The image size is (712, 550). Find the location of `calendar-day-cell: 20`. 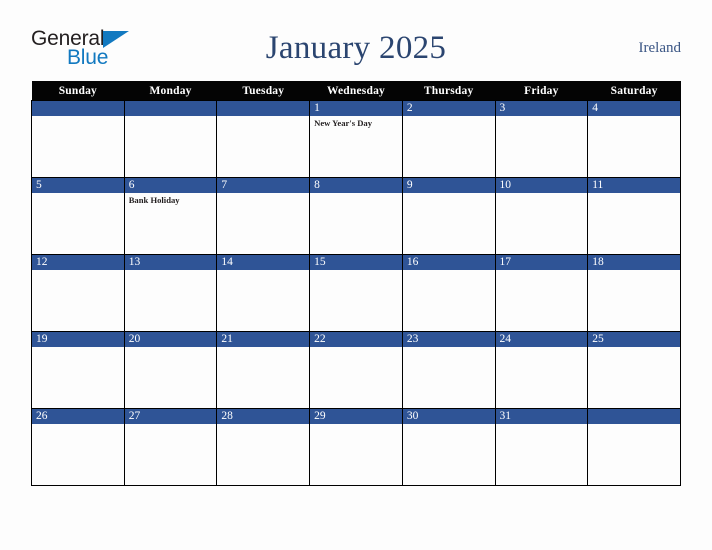

calendar-day-cell: 20 is located at coordinates (170, 370).